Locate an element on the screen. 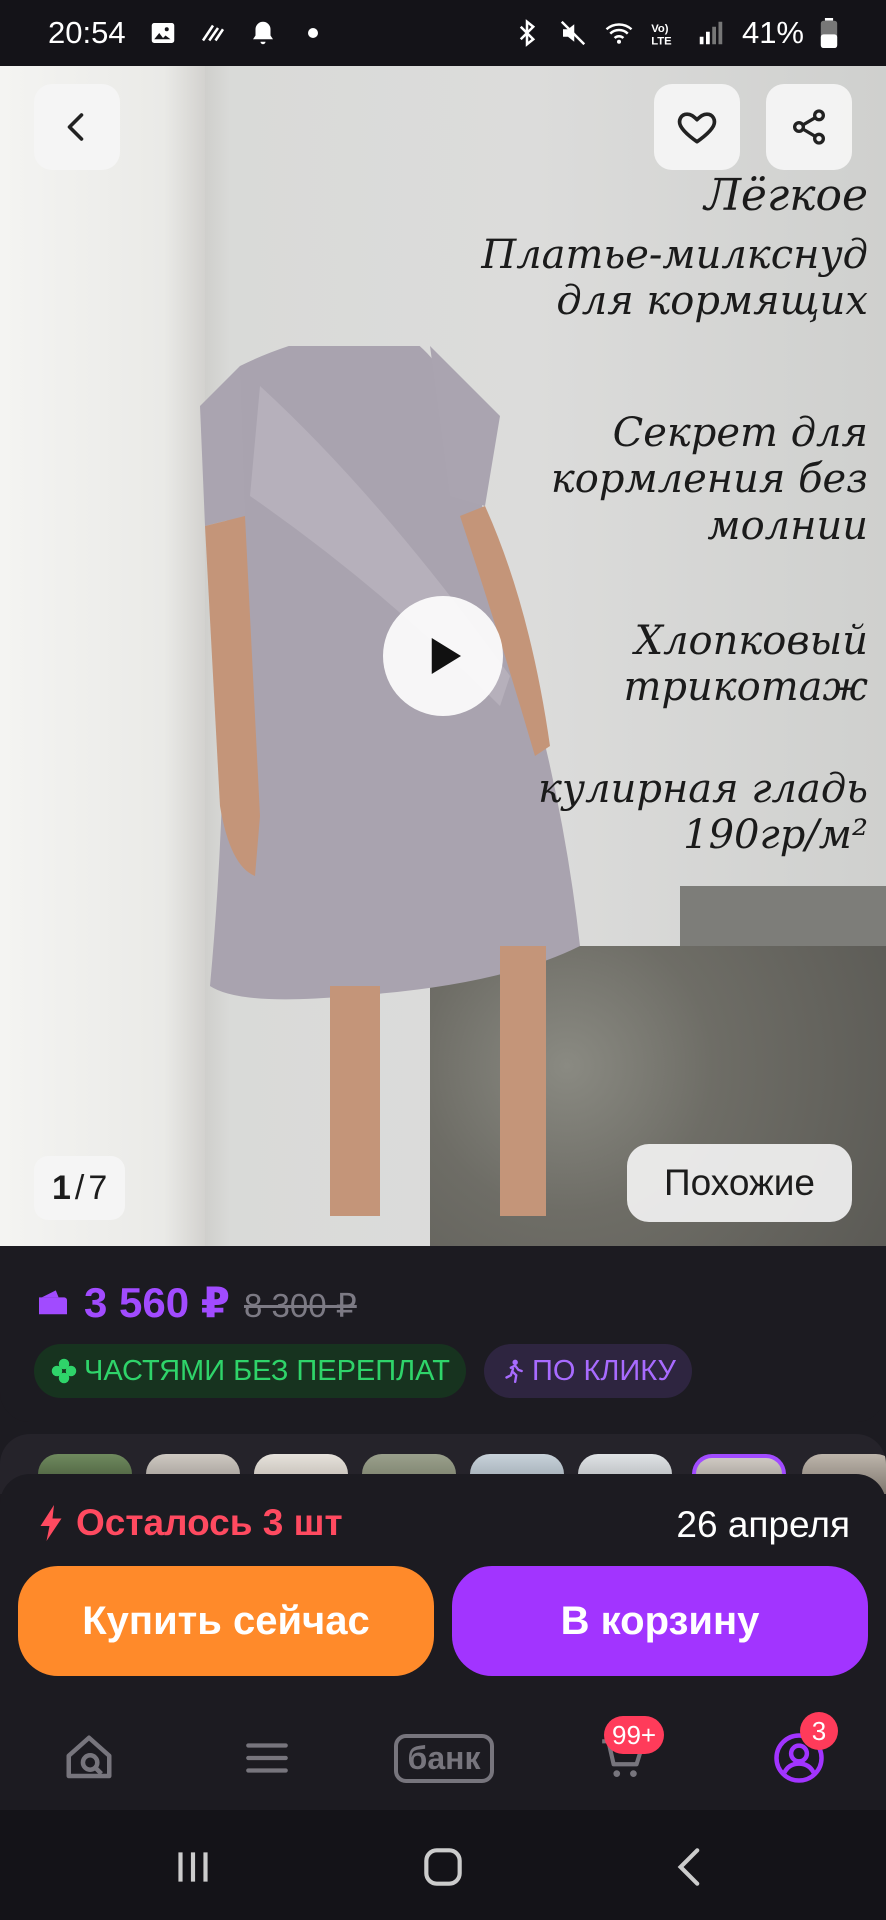 The width and height of the screenshot is (886, 1920). stock-indicator: Осталось 3 шт is located at coordinates (190, 1523).